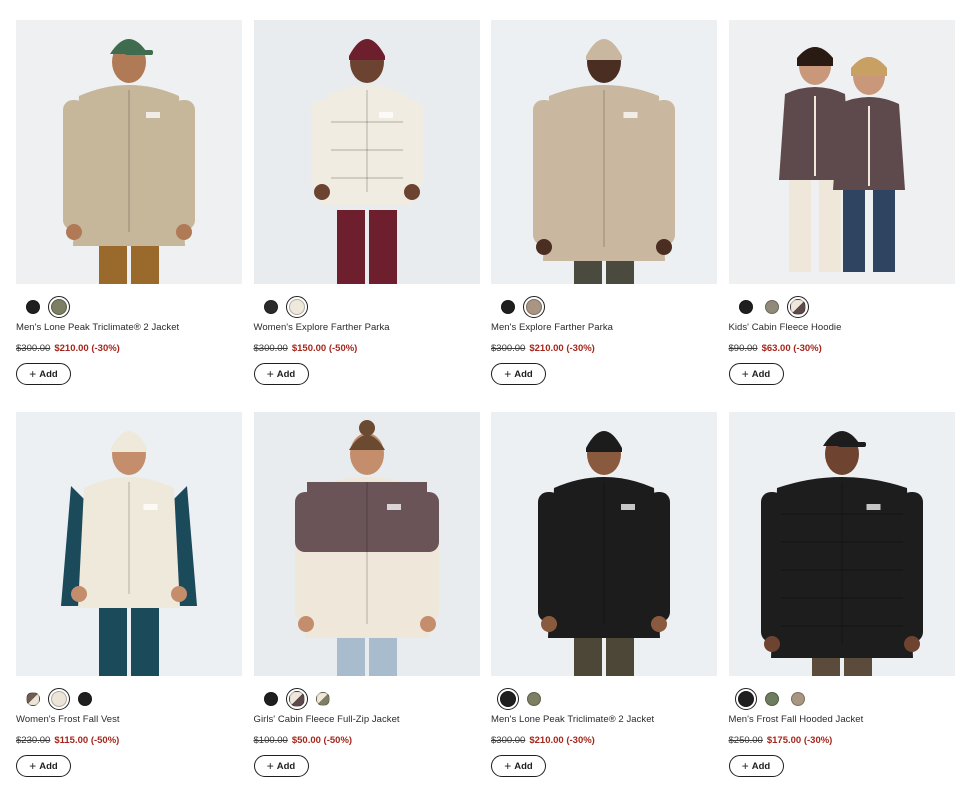  What do you see at coordinates (33, 740) in the screenshot?
I see `original-price: $230.00` at bounding box center [33, 740].